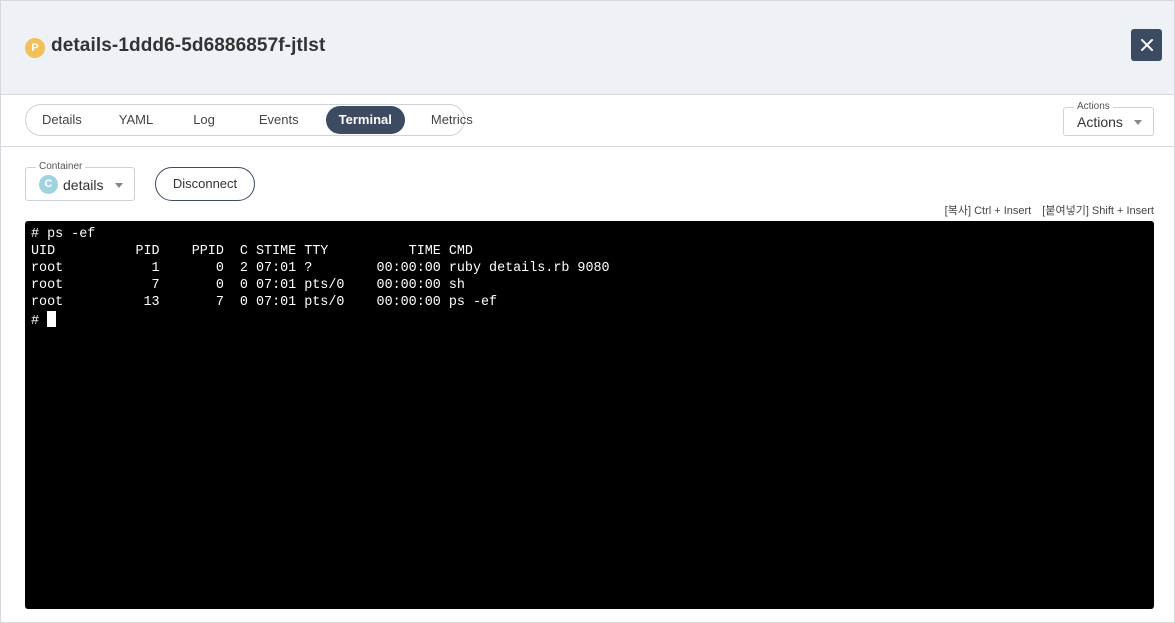  Describe the element at coordinates (252, 251) in the screenshot. I see `terminal-line: UID PID PPID C STIME TTY TIME CMD` at that location.